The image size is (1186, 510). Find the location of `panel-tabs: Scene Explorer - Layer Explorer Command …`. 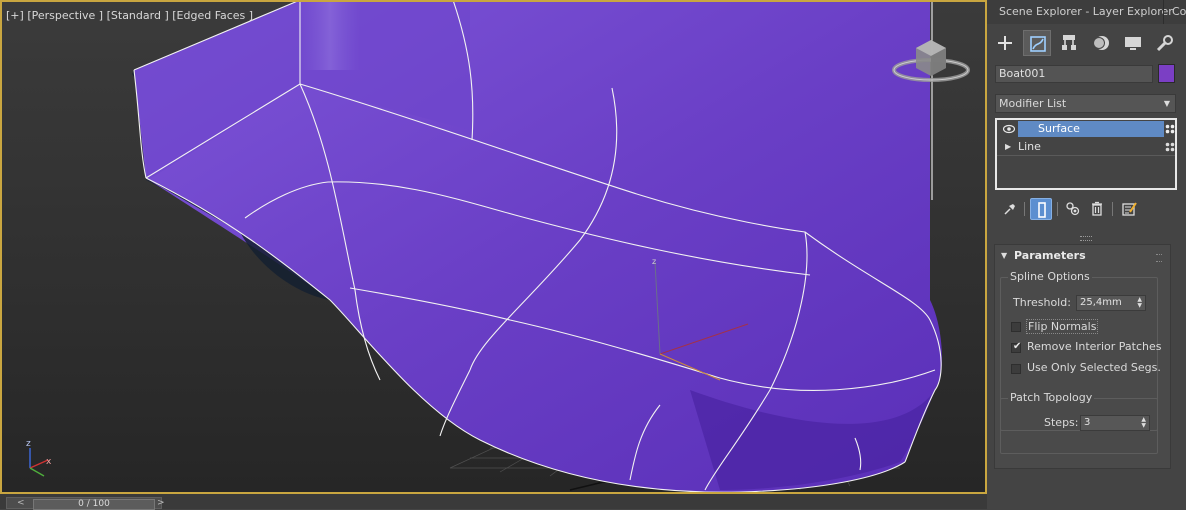

panel-tabs: Scene Explorer - Layer Explorer Command … is located at coordinates (1086, 12).